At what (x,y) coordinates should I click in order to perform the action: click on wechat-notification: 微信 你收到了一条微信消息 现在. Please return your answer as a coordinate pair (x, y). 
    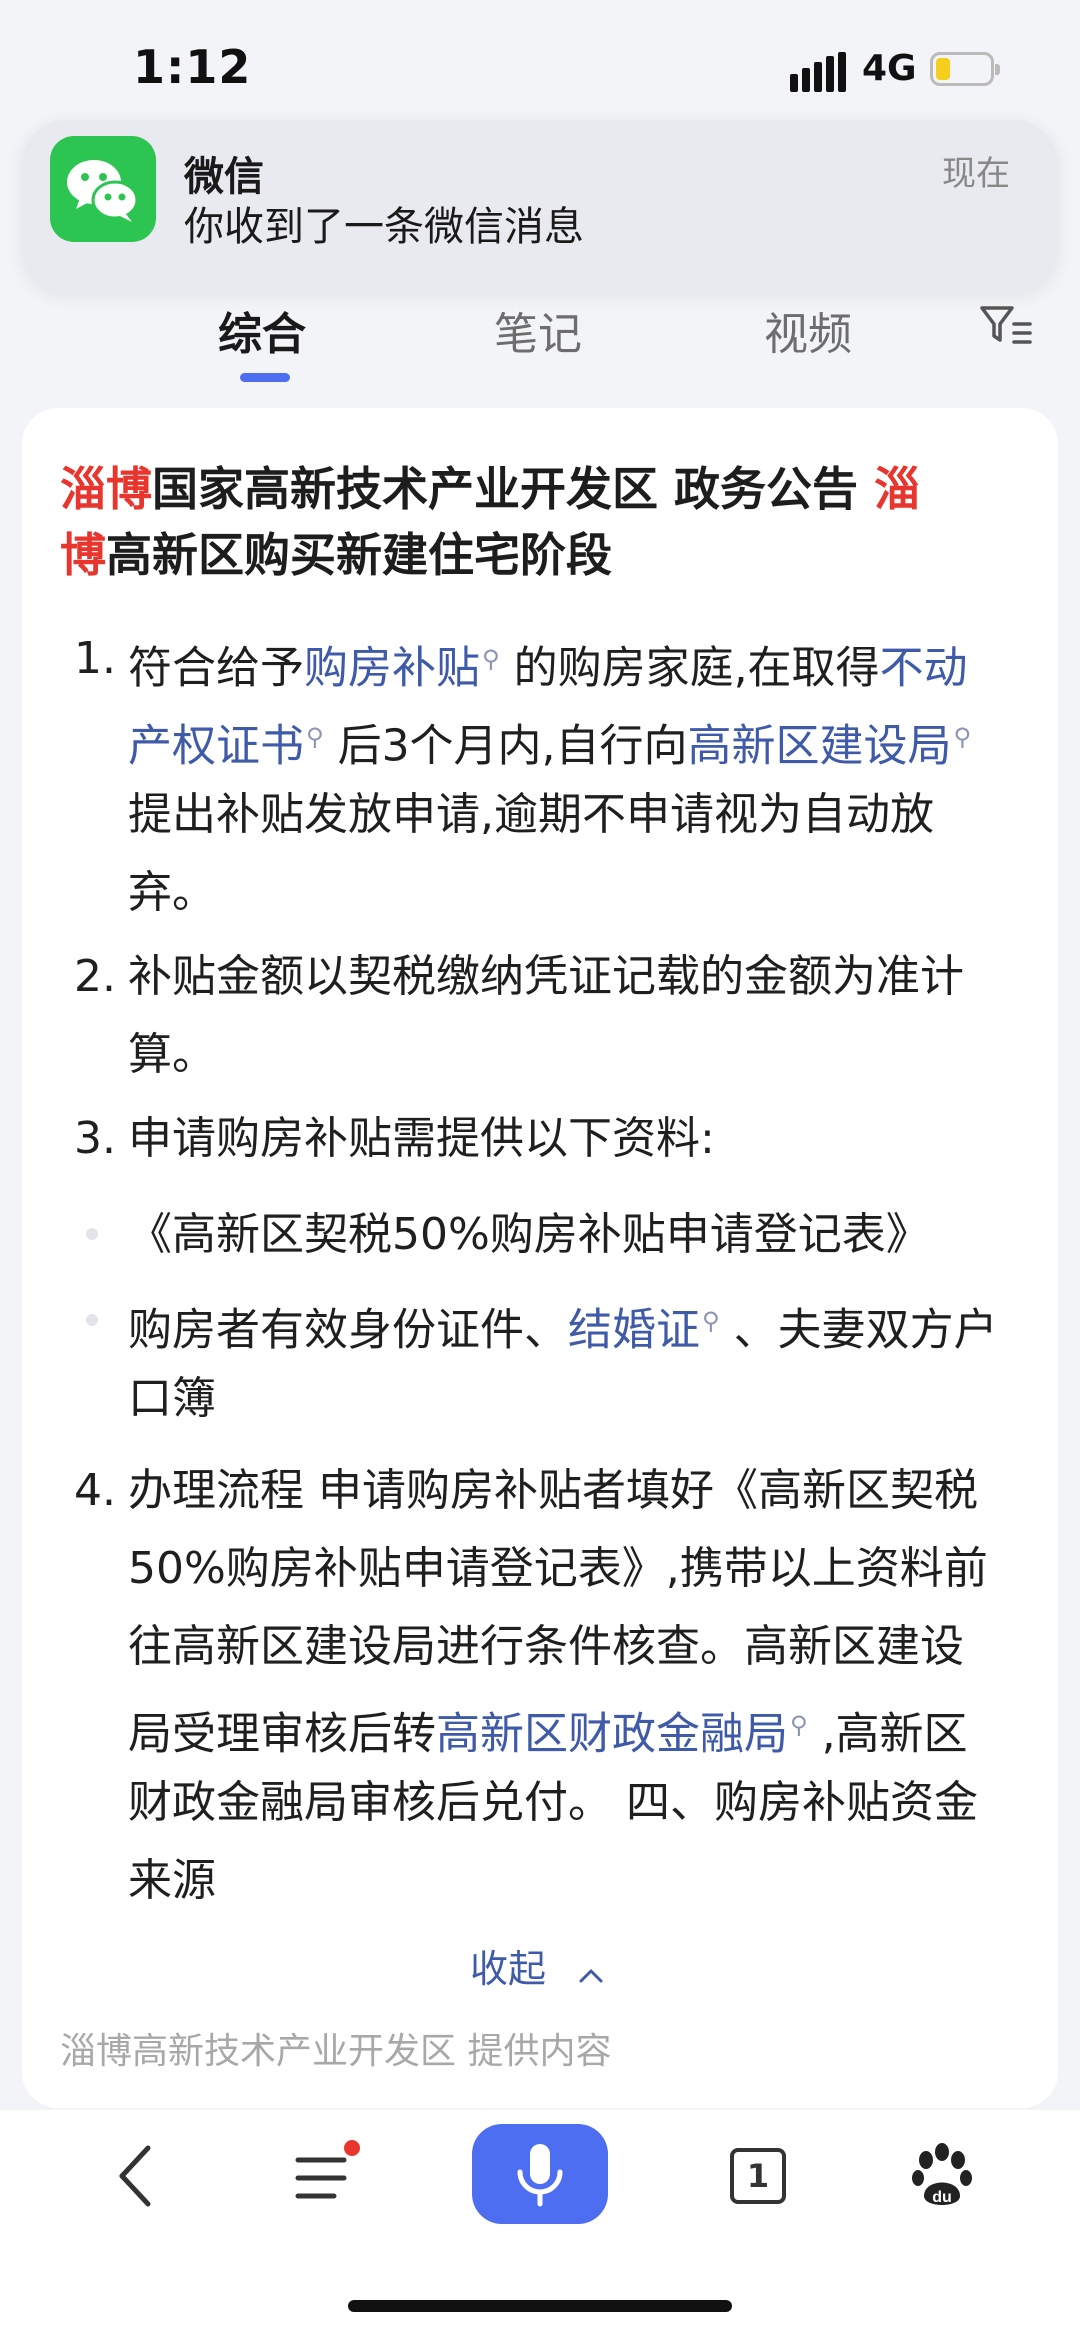
    Looking at the image, I should click on (540, 206).